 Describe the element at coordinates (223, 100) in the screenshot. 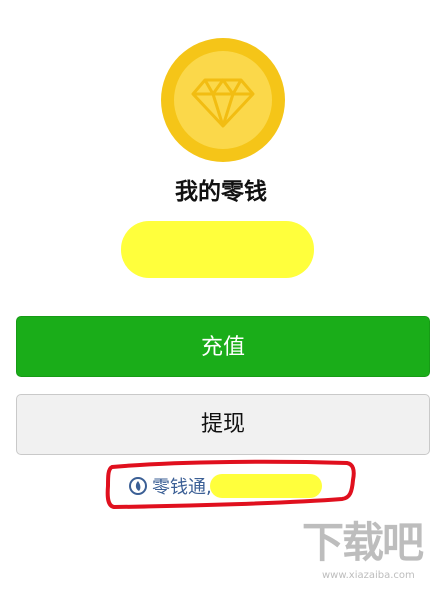

I see `coin-diamond-icon` at that location.